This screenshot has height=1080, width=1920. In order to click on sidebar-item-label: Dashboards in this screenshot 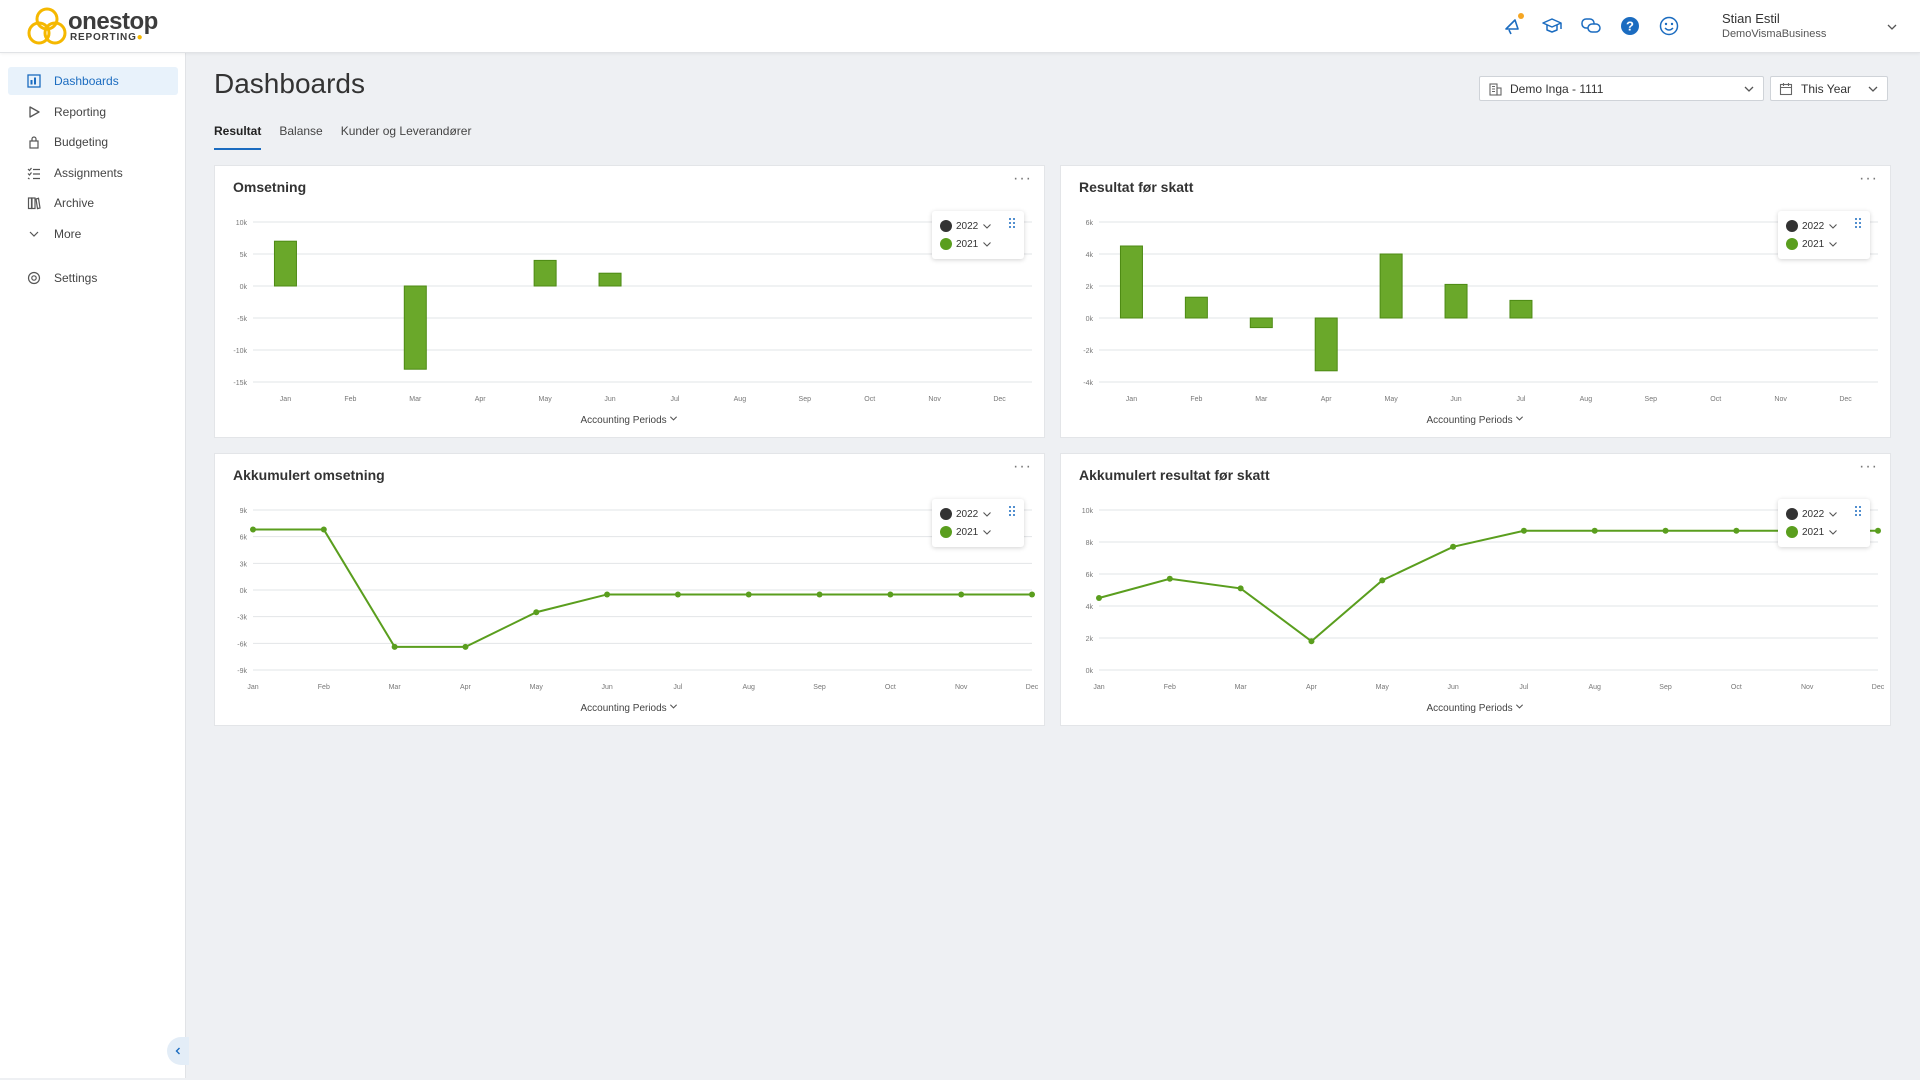, I will do `click(86, 81)`.